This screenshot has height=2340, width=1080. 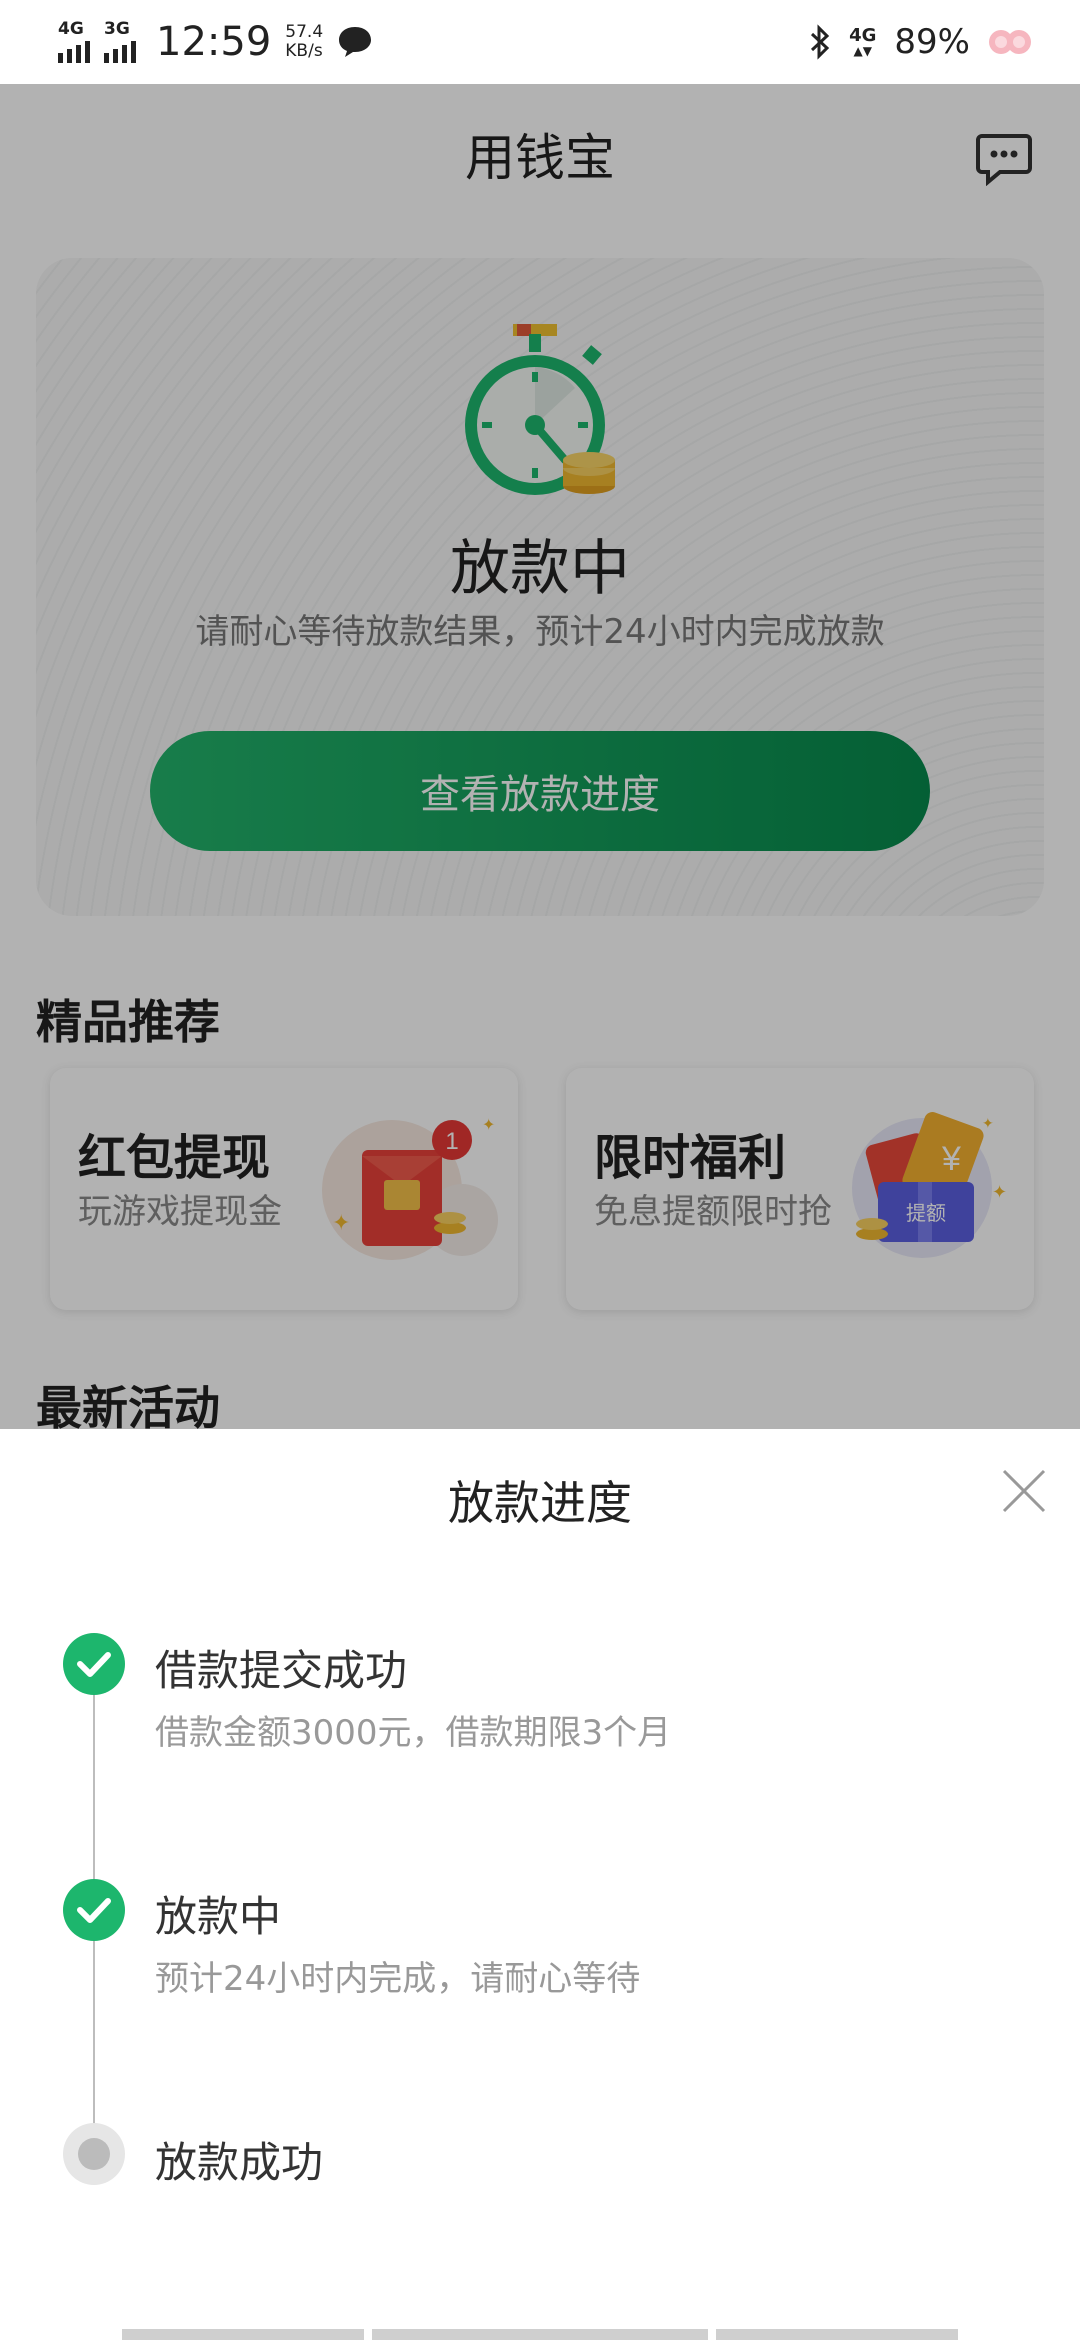 I want to click on message-notification-icon, so click(x=355, y=42).